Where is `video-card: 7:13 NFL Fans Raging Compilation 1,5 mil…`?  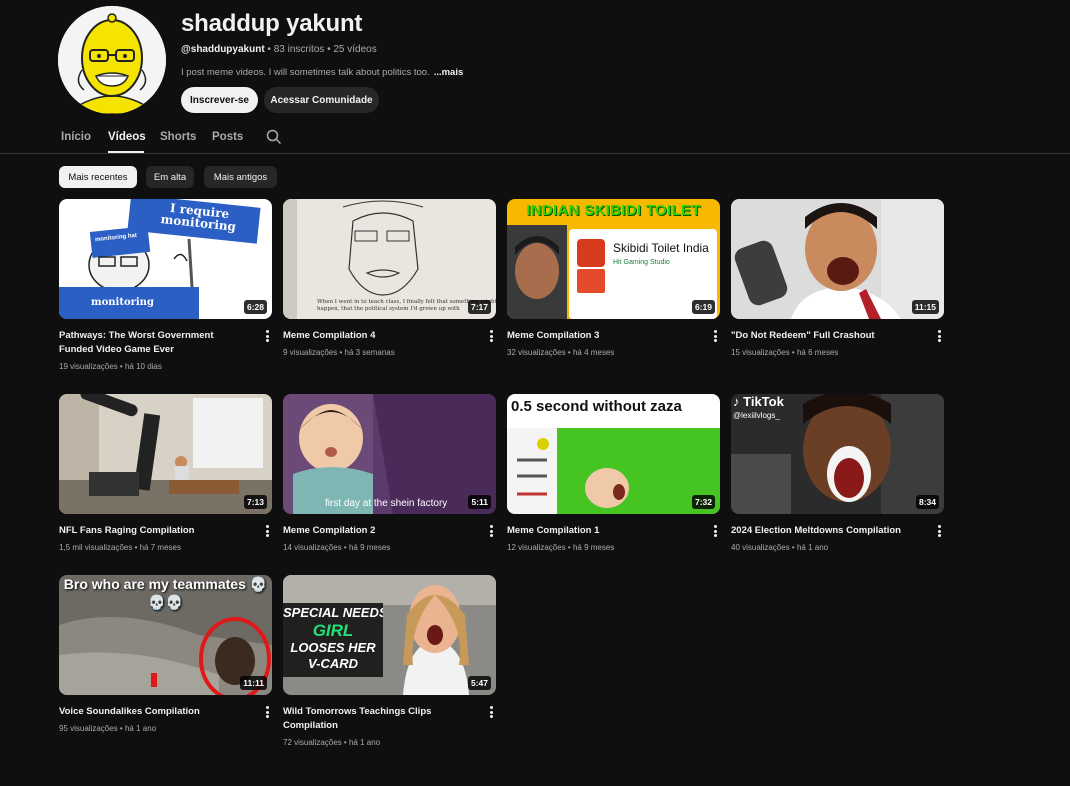 video-card: 7:13 NFL Fans Raging Compilation 1,5 mil… is located at coordinates (165, 473).